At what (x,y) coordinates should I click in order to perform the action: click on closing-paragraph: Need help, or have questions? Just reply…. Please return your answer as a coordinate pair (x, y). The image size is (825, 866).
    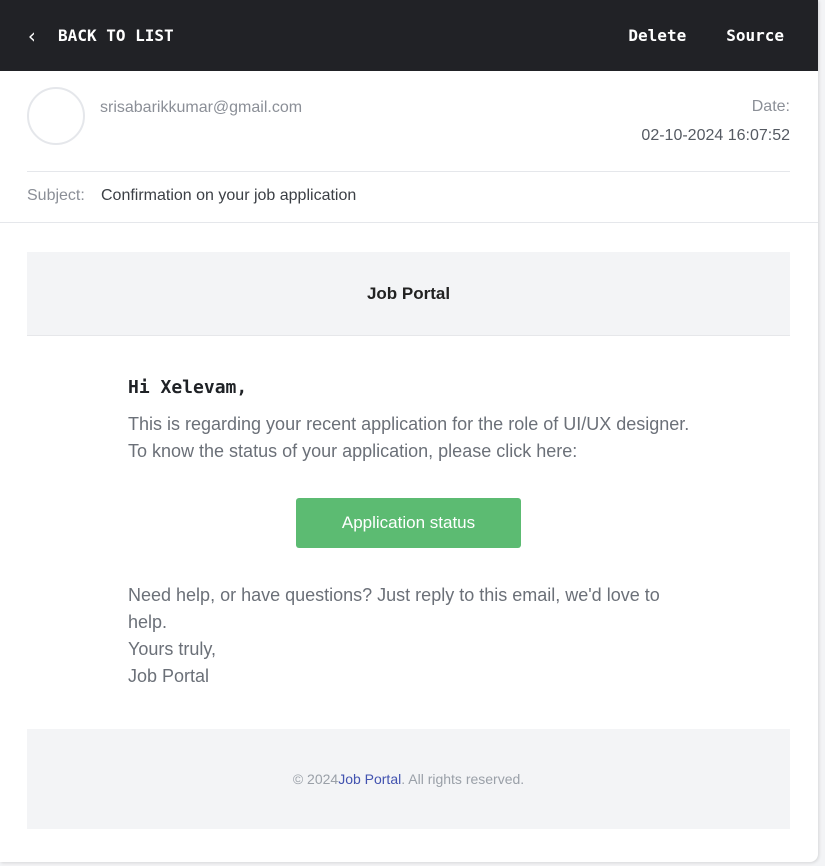
    Looking at the image, I should click on (400, 636).